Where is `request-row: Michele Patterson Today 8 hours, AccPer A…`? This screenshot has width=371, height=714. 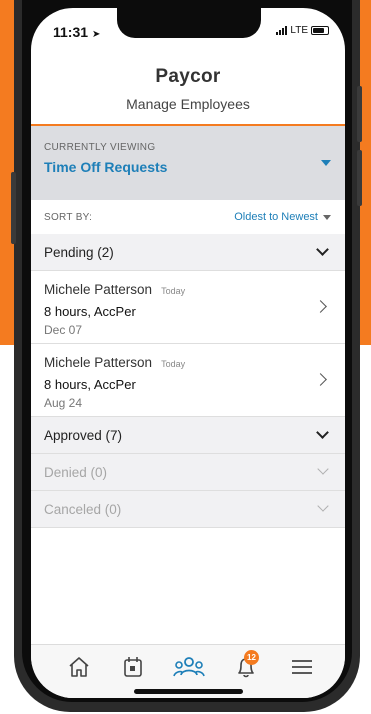 request-row: Michele Patterson Today 8 hours, AccPer A… is located at coordinates (188, 380).